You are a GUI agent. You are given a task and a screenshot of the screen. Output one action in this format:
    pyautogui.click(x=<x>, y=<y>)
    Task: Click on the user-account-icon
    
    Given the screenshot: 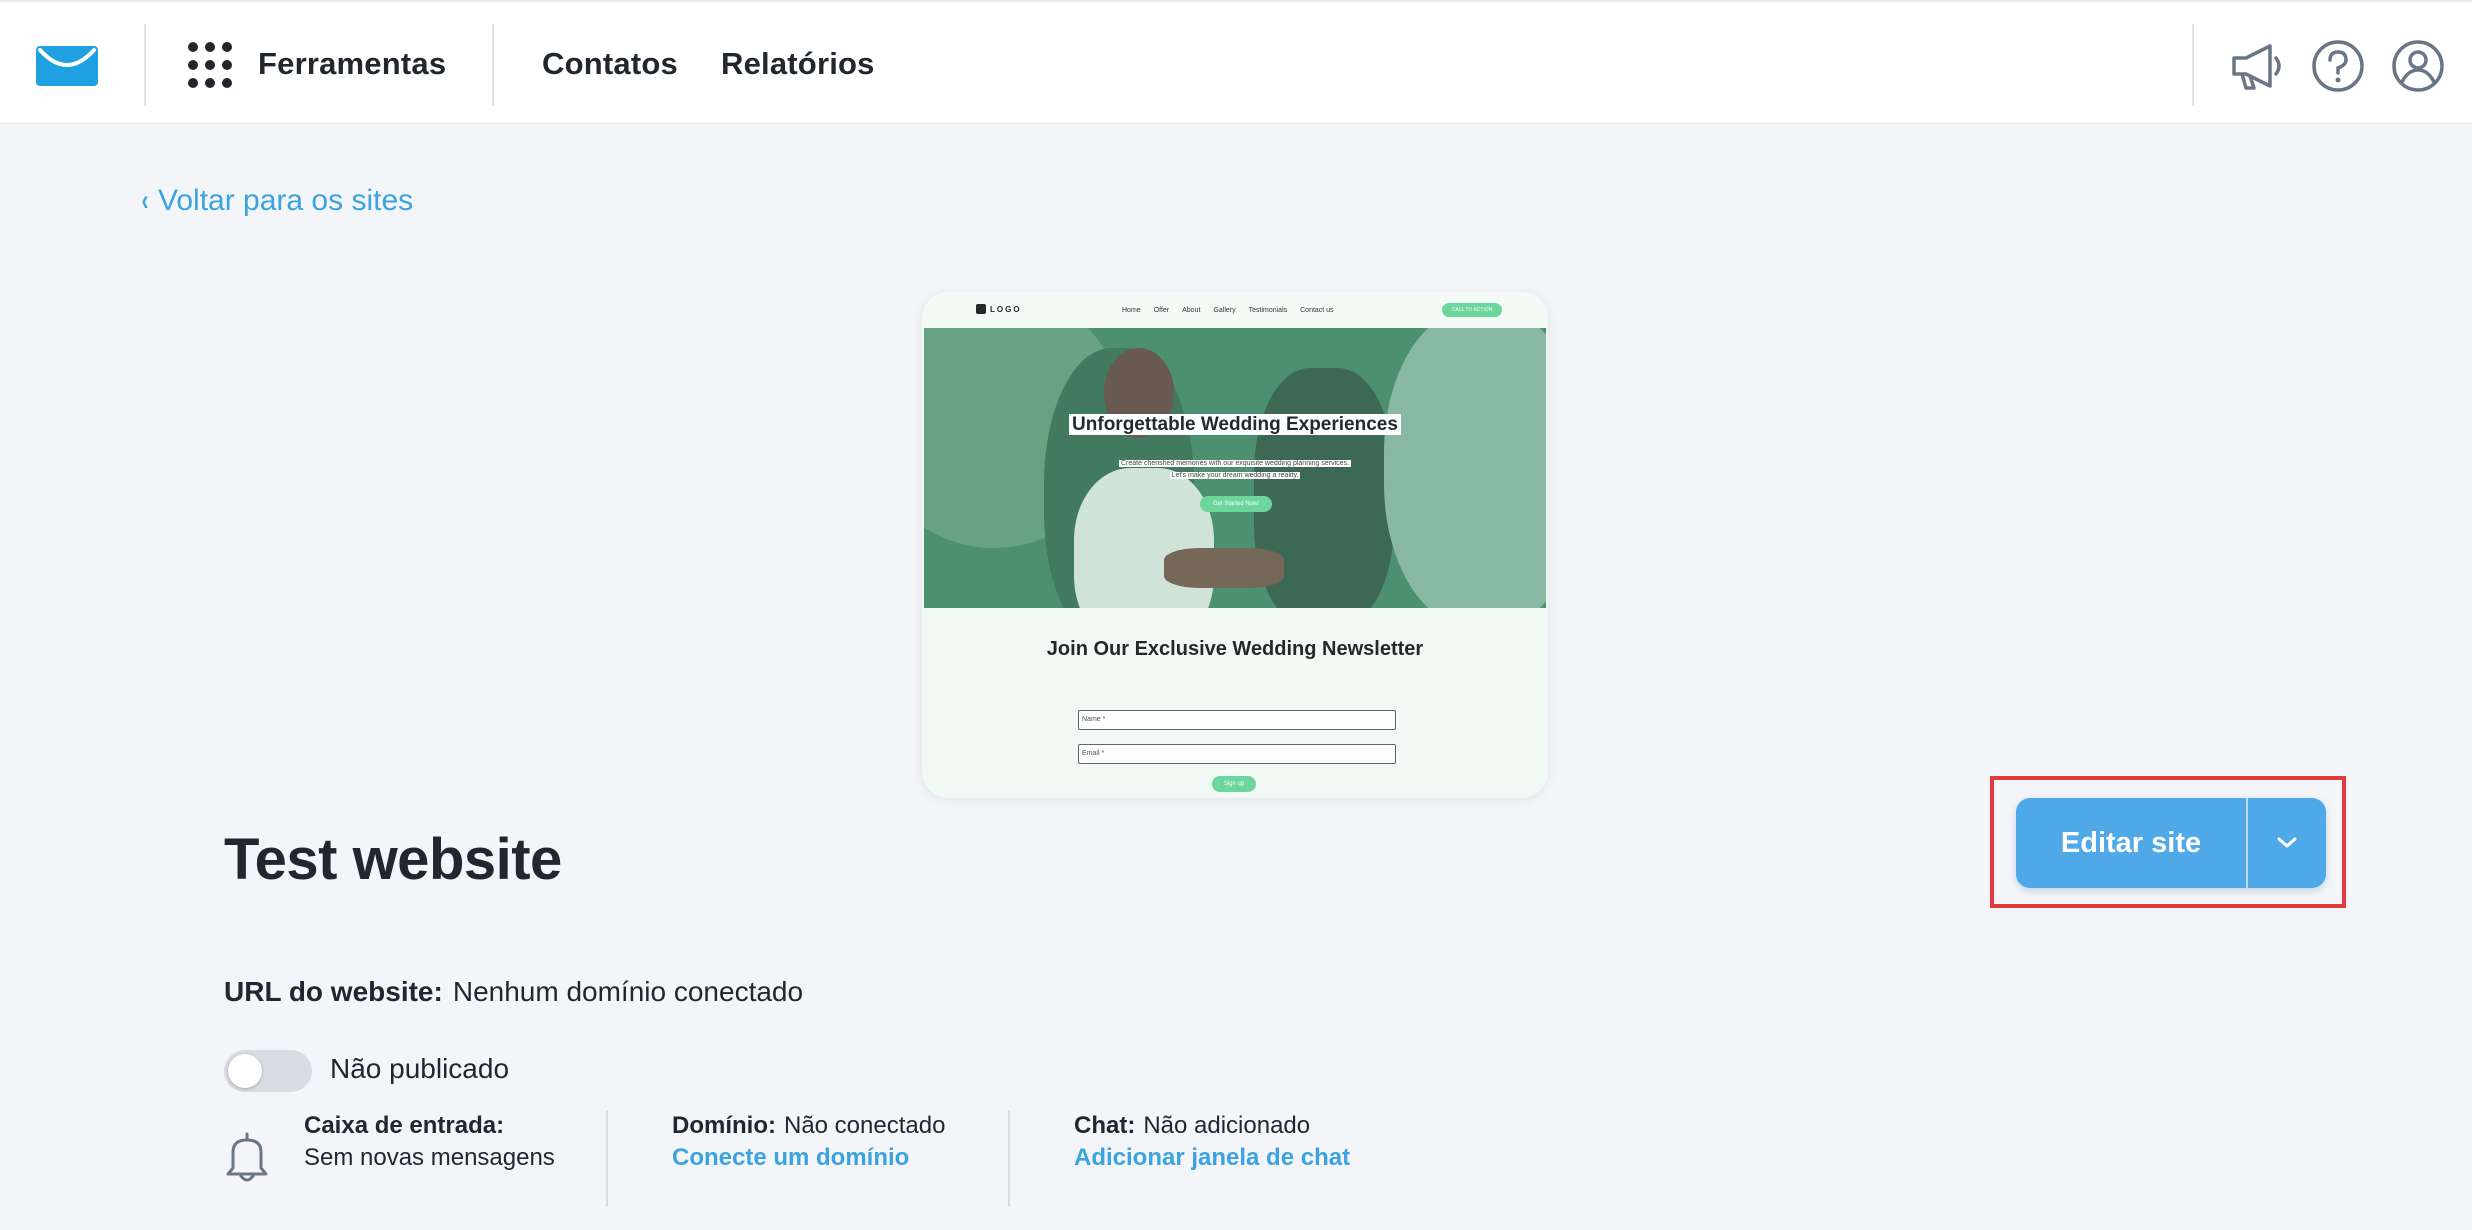 What is the action you would take?
    pyautogui.click(x=2418, y=66)
    